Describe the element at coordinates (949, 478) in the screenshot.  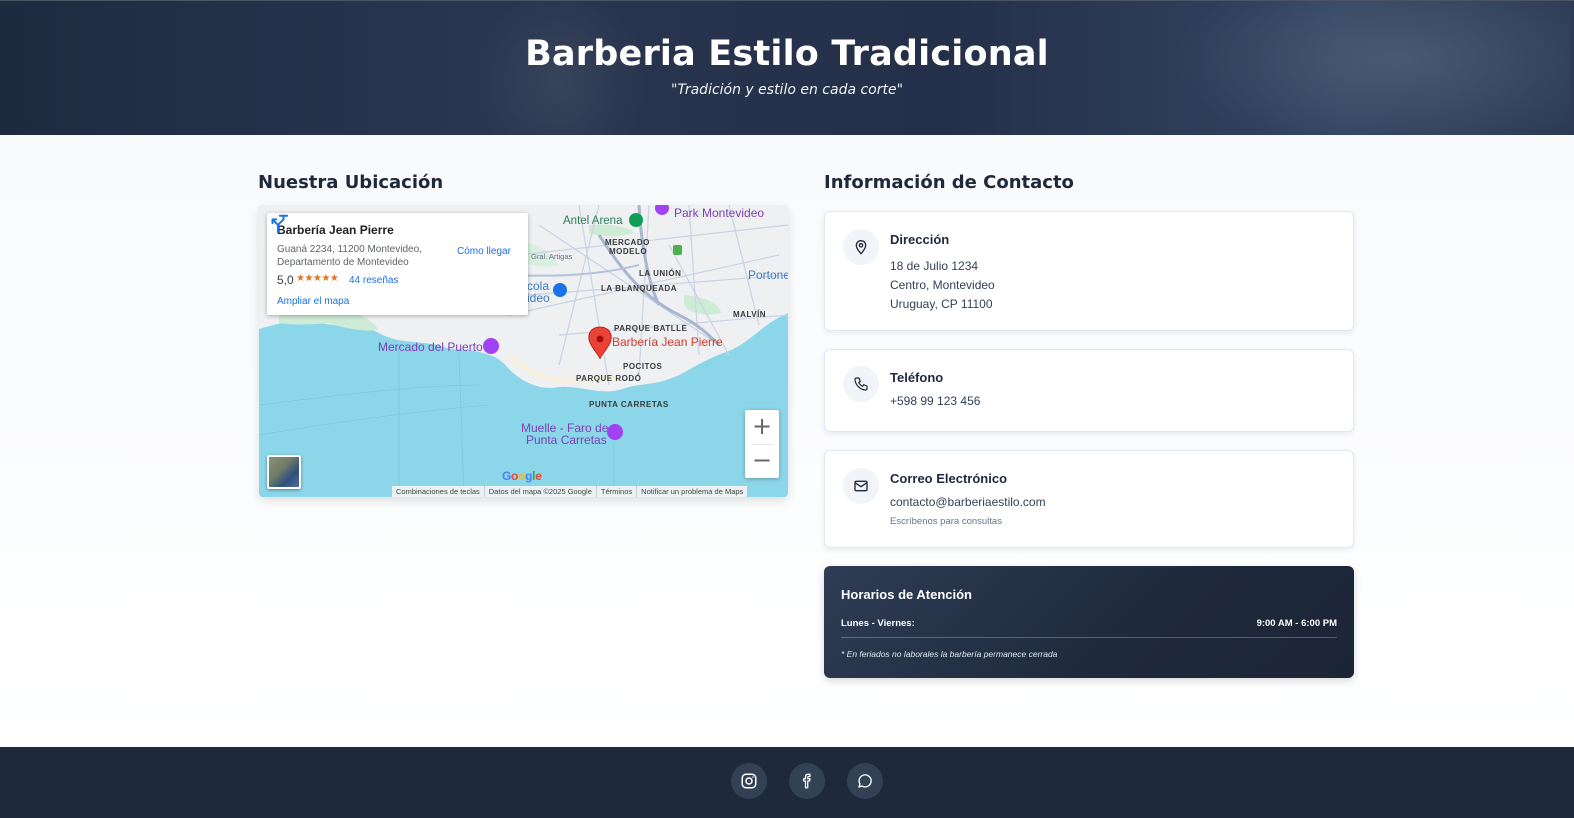
I see `email-title: Correo Electrónico` at that location.